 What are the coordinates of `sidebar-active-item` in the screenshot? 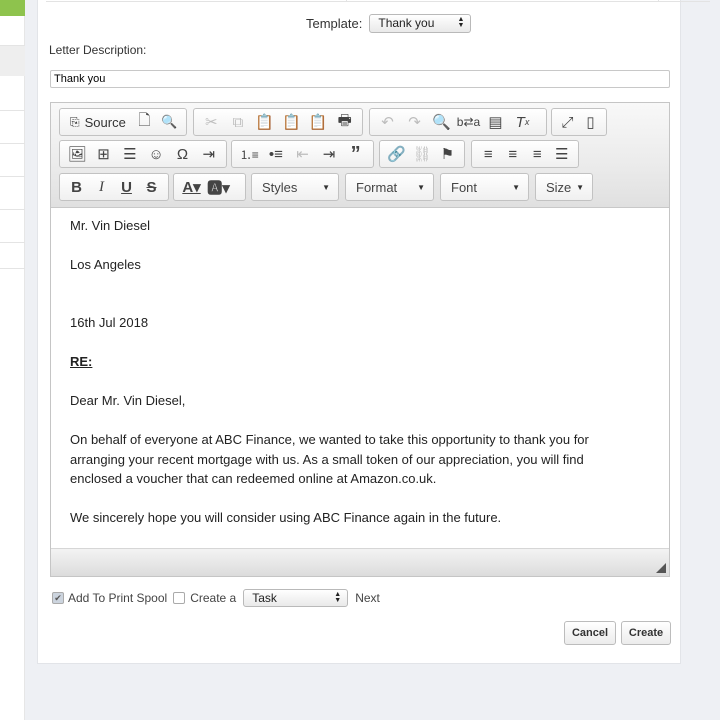 It's located at (12, 8).